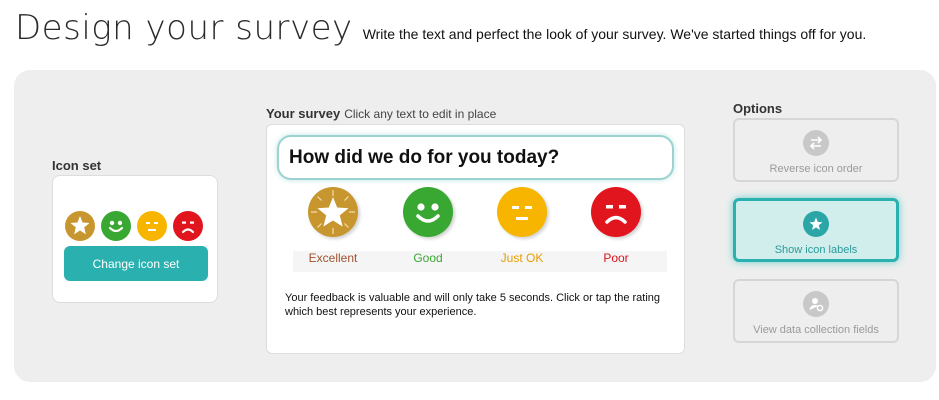 This screenshot has width=939, height=400. What do you see at coordinates (420, 114) in the screenshot?
I see `survey-hint: Click any text to edit in place` at bounding box center [420, 114].